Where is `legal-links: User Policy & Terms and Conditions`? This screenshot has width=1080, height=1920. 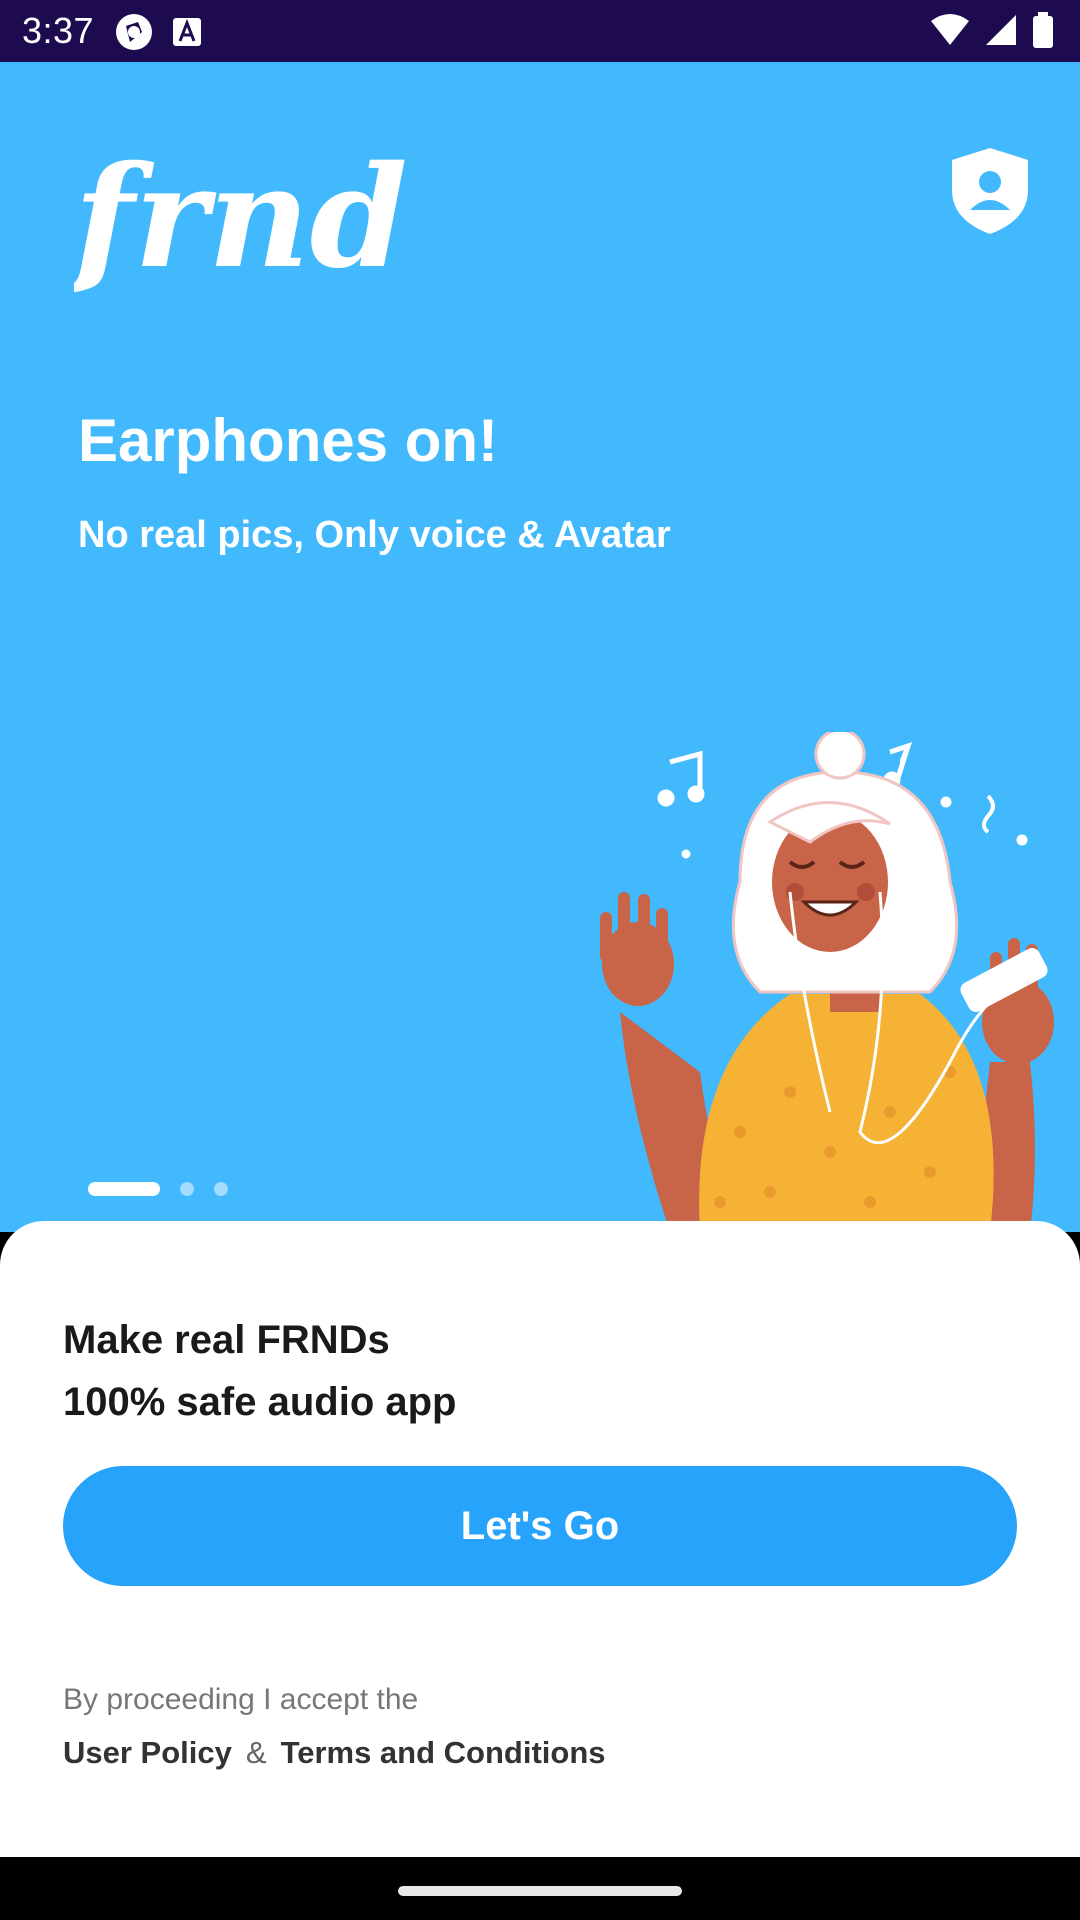 legal-links: User Policy & Terms and Conditions is located at coordinates (334, 1753).